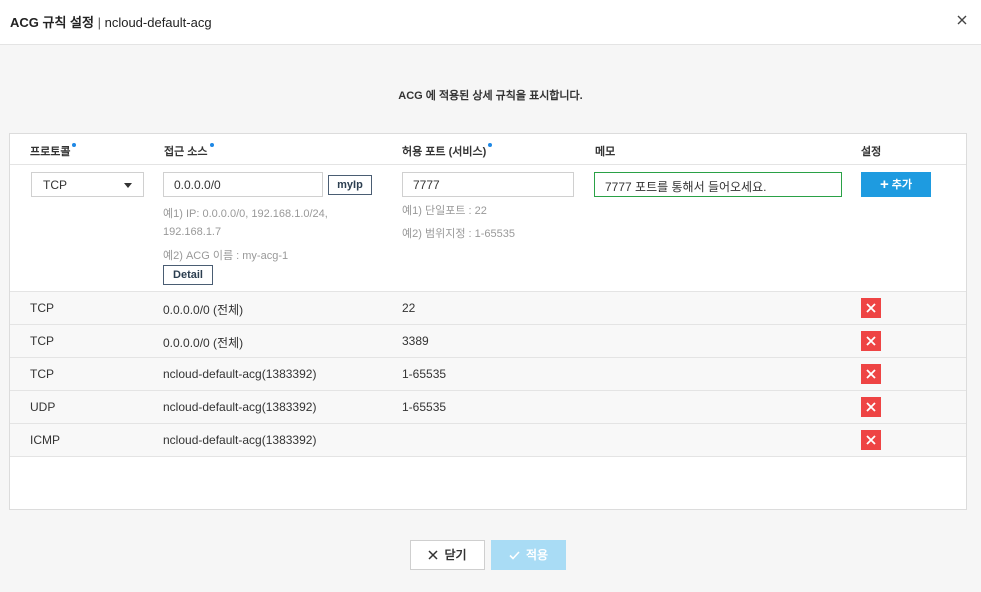 Image resolution: width=981 pixels, height=592 pixels. I want to click on column-protocol: 프로토콜, so click(53, 151).